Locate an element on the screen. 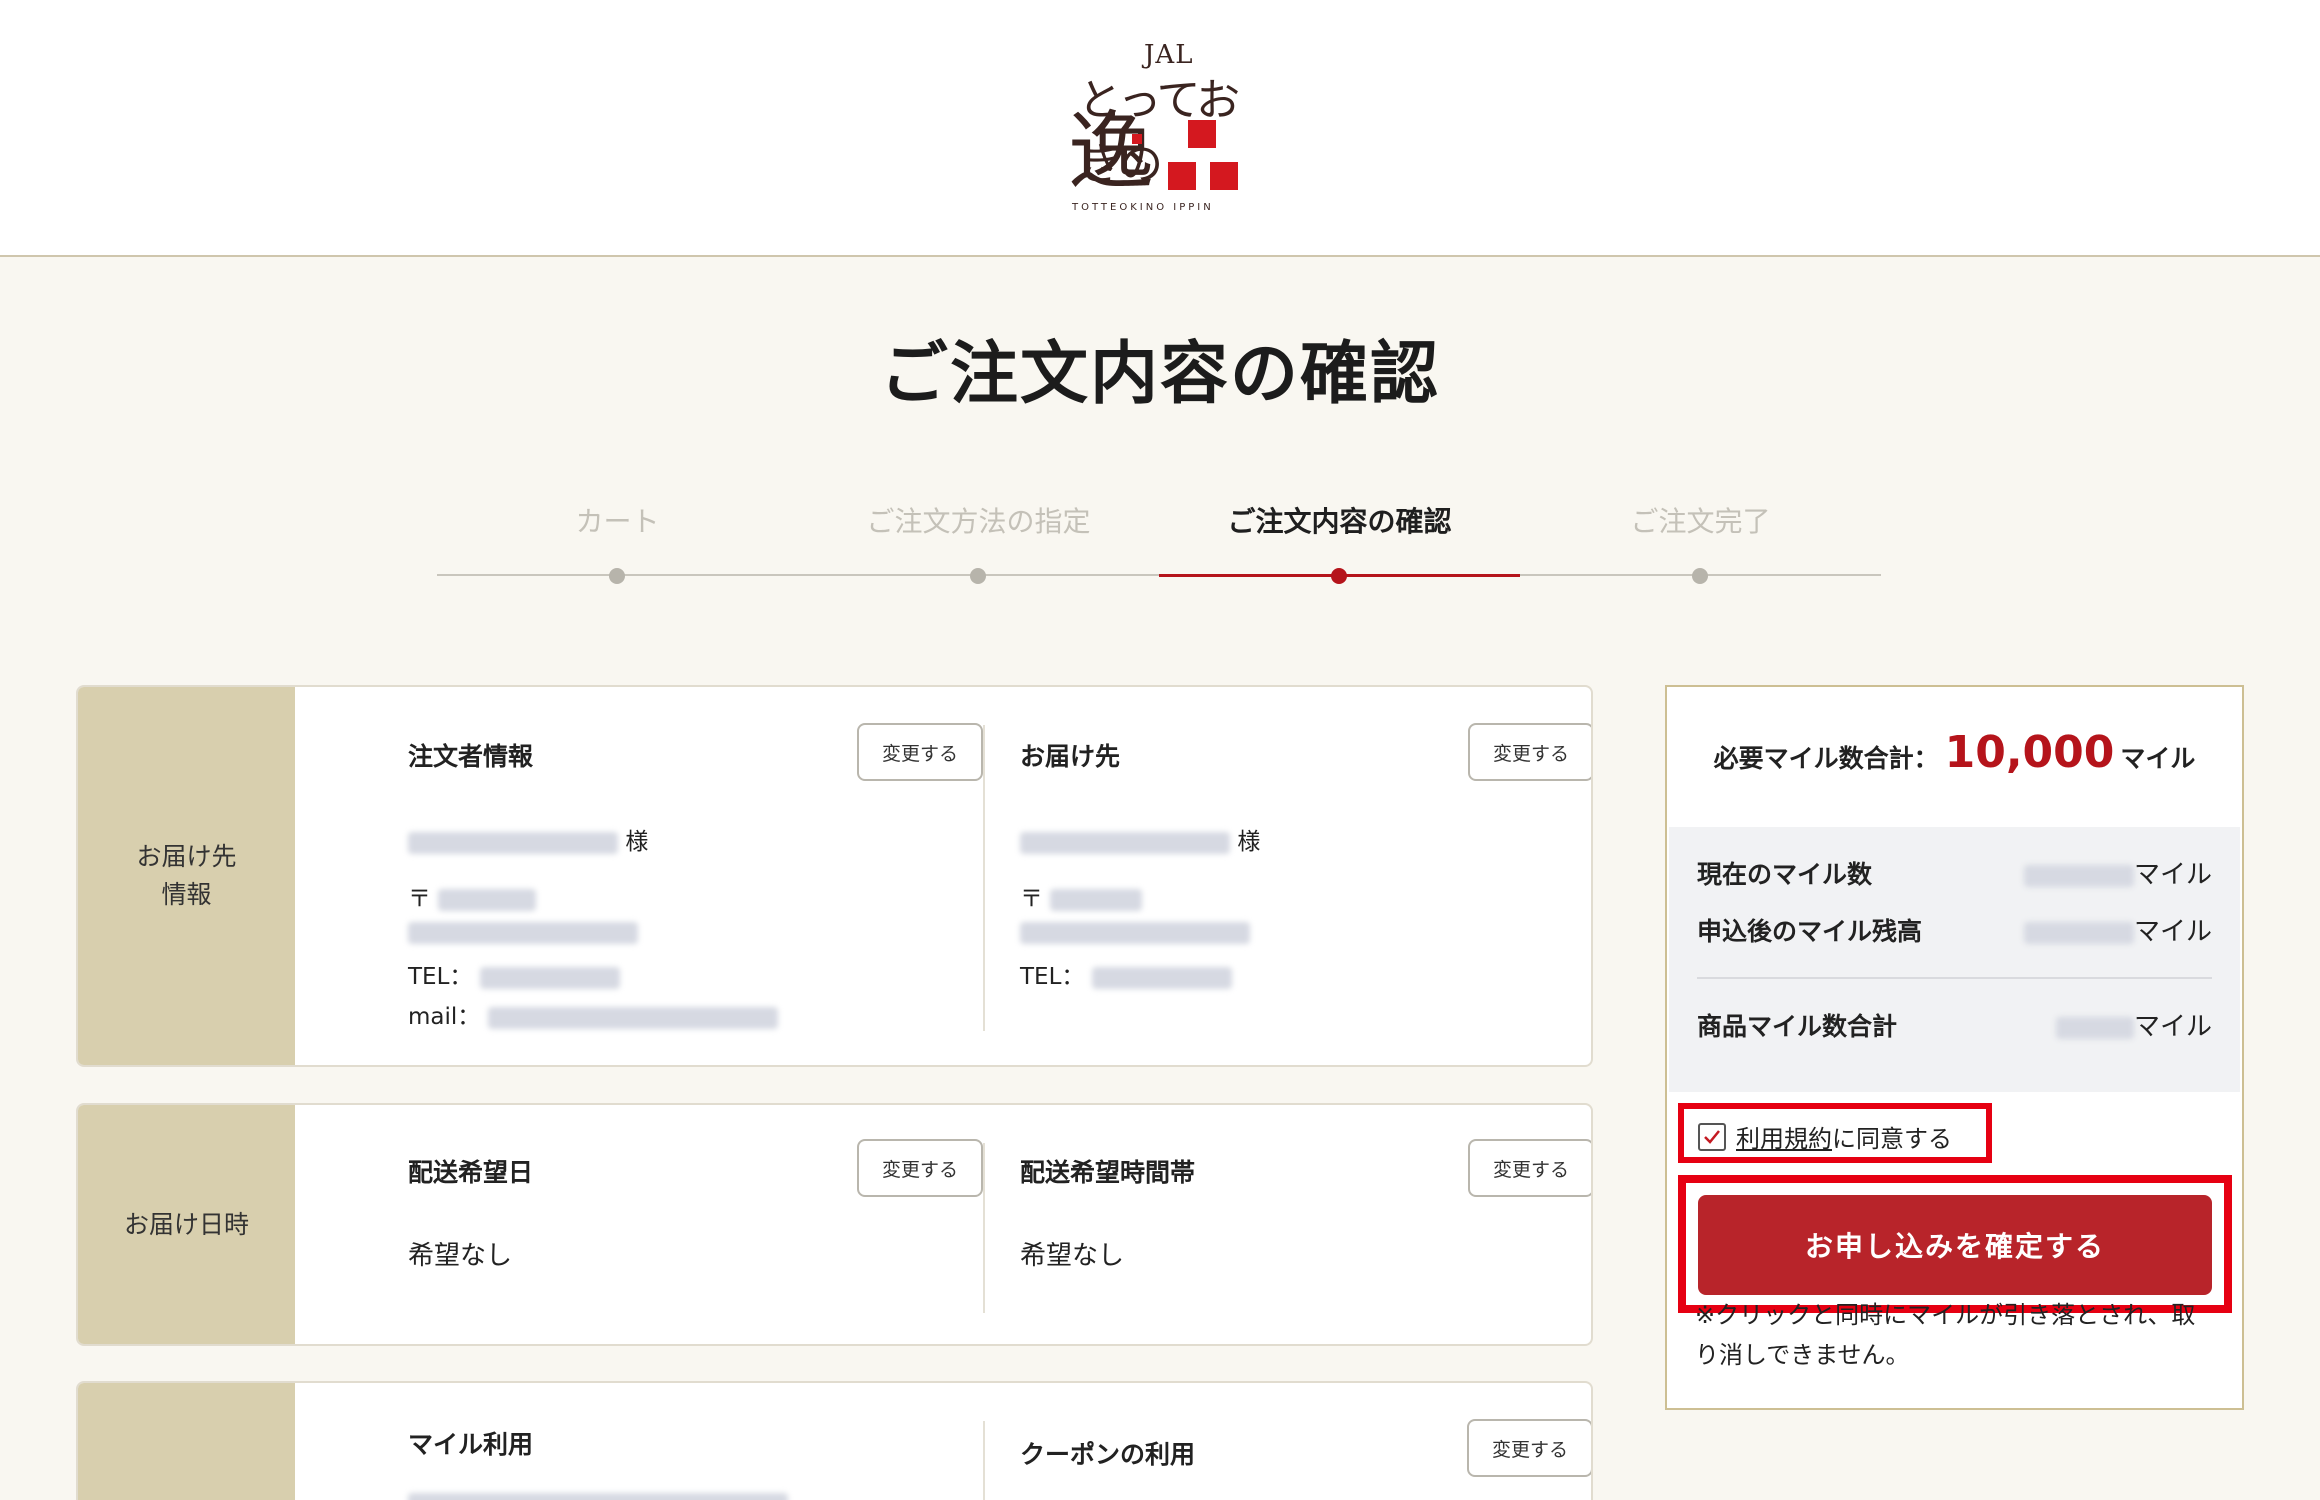  orderer-title: 注文者情報 is located at coordinates (471, 756).